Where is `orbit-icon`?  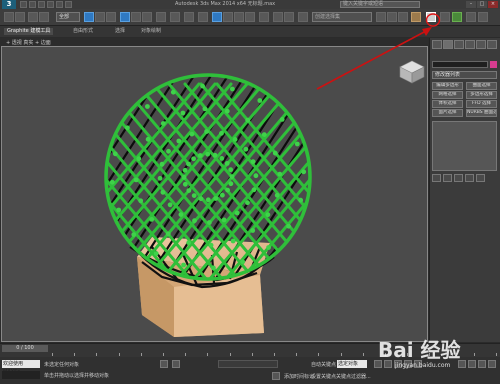
orbit-icon is located at coordinates (492, 364).